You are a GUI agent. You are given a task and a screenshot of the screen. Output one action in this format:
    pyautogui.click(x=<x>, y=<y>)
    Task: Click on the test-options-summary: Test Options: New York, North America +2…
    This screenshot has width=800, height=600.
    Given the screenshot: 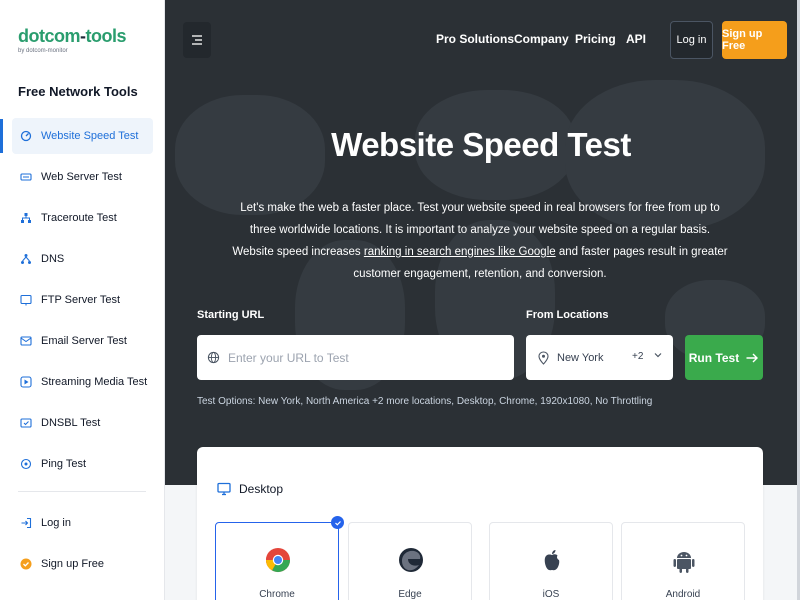 What is the action you would take?
    pyautogui.click(x=425, y=401)
    